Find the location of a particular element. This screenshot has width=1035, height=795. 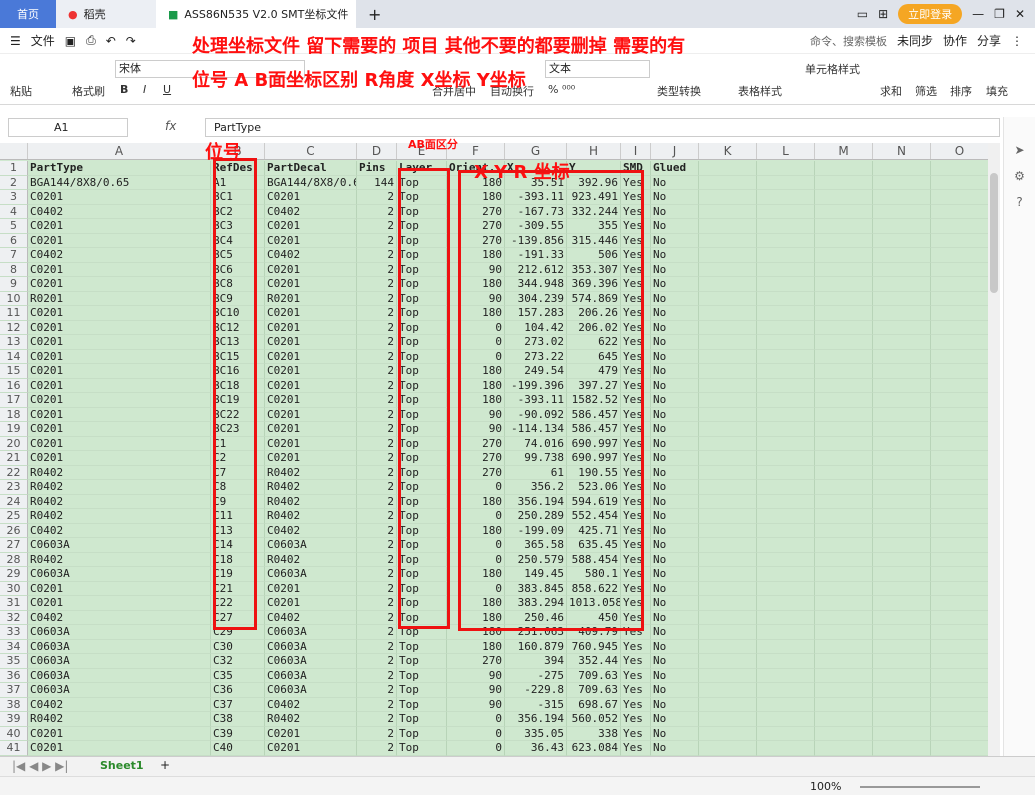

table-cell: 338 is located at coordinates (594, 733).